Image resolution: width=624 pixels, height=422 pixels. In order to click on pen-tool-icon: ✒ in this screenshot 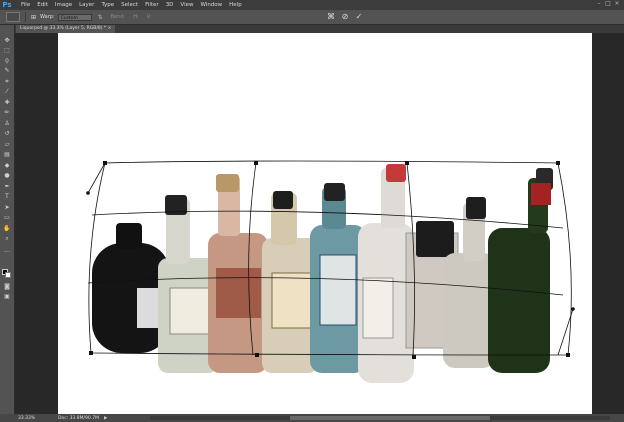, I will do `click(7, 186)`.